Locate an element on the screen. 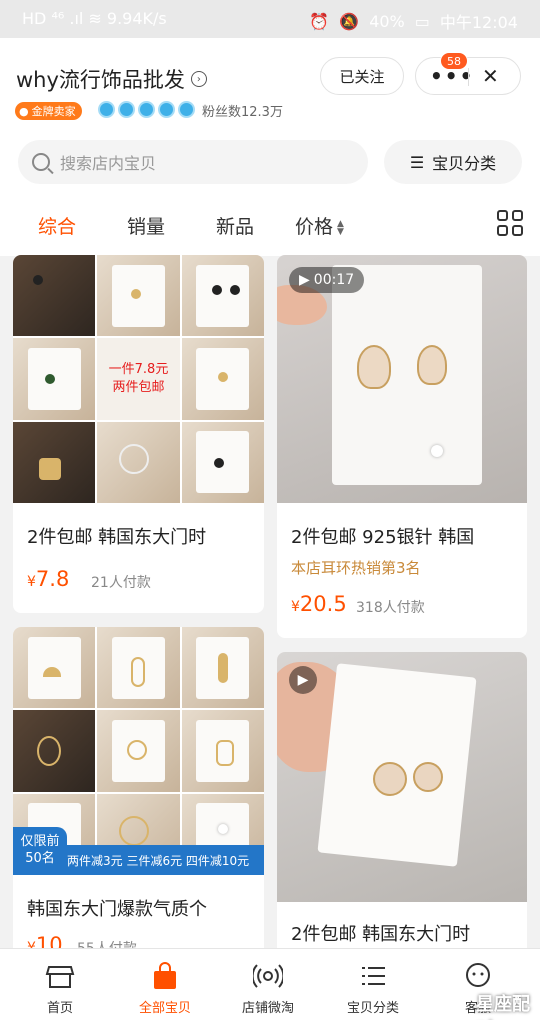 The width and height of the screenshot is (540, 1020). product-price: ¥20.5 is located at coordinates (319, 604).